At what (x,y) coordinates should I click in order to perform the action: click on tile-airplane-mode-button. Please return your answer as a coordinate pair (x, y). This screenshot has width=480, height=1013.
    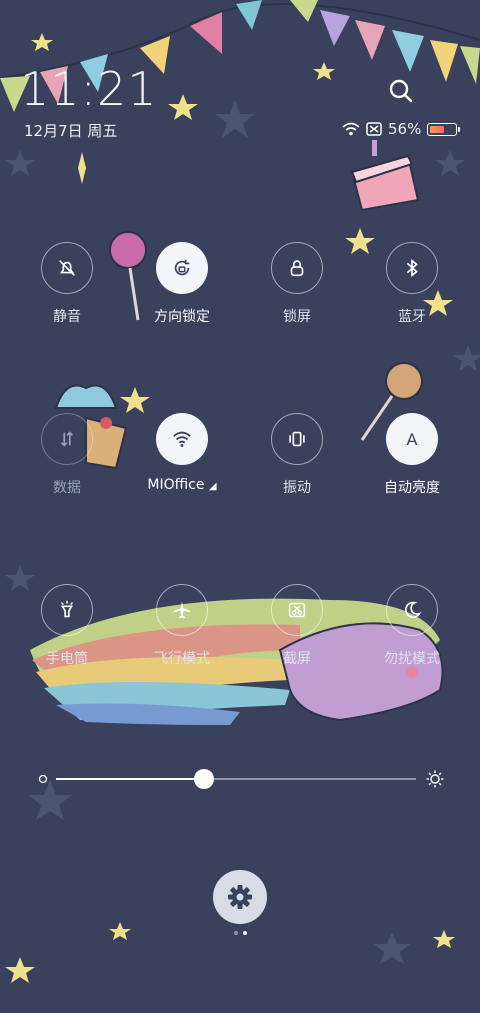
    Looking at the image, I should click on (182, 610).